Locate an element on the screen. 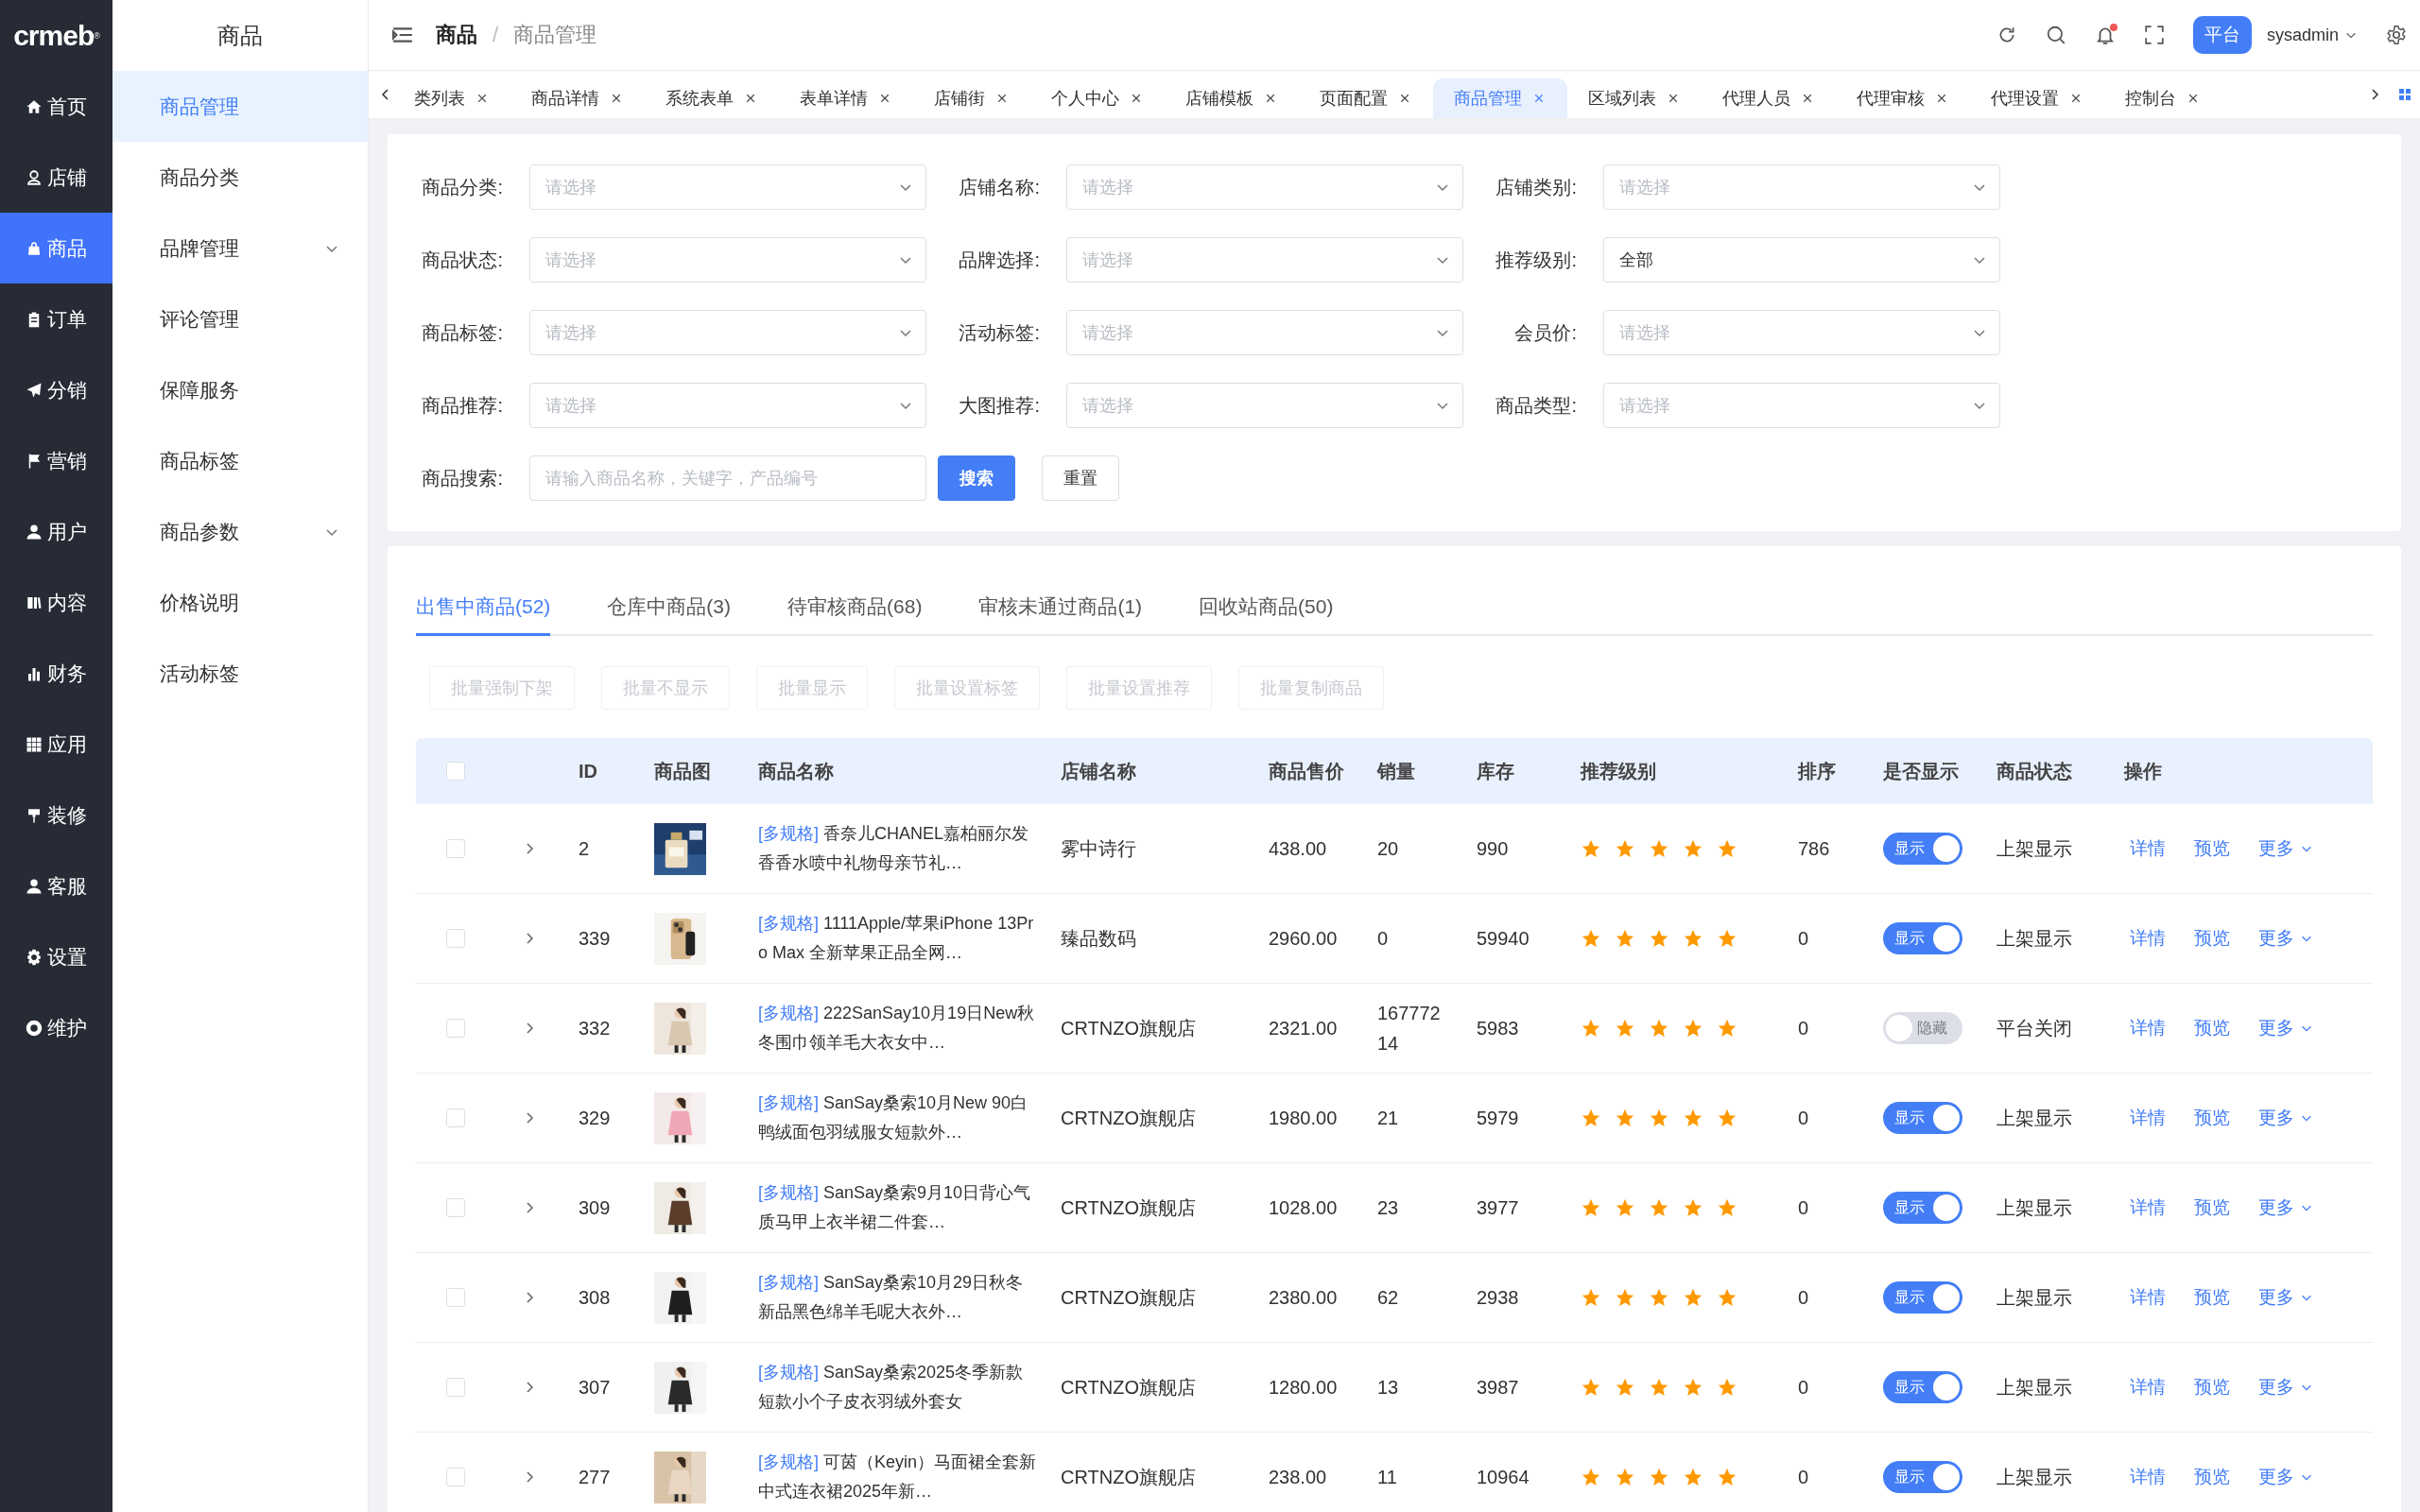  page-tab: 商品管理 is located at coordinates (1500, 98).